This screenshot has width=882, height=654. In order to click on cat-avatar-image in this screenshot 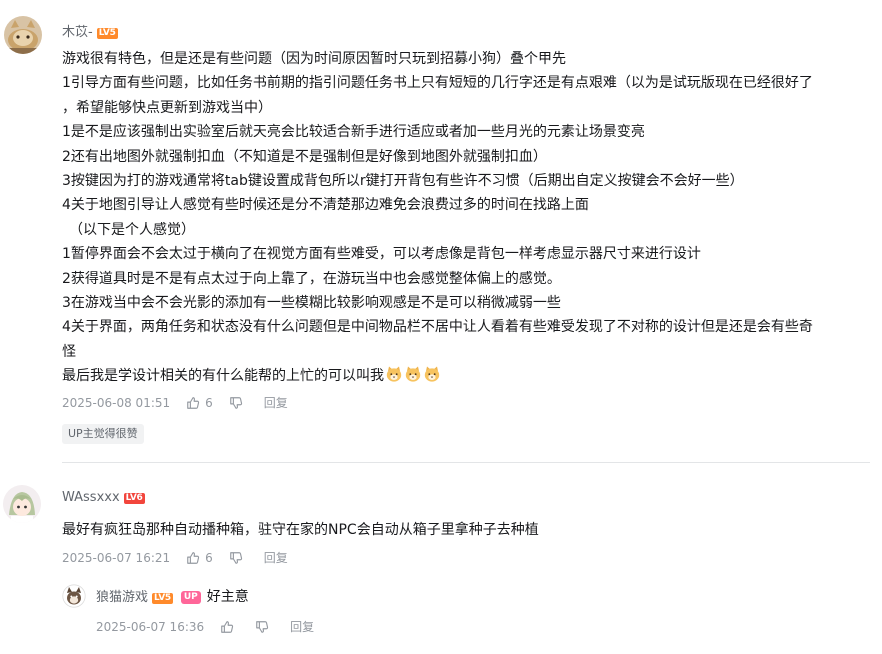, I will do `click(23, 35)`.